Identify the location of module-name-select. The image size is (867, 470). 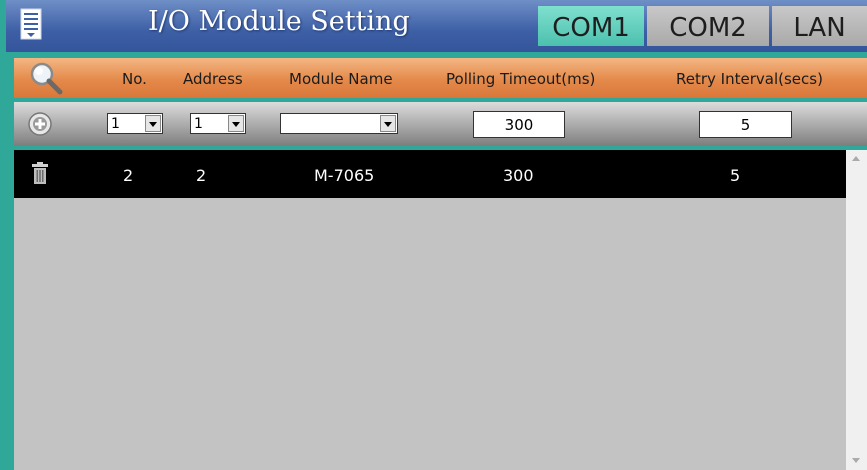
(339, 123).